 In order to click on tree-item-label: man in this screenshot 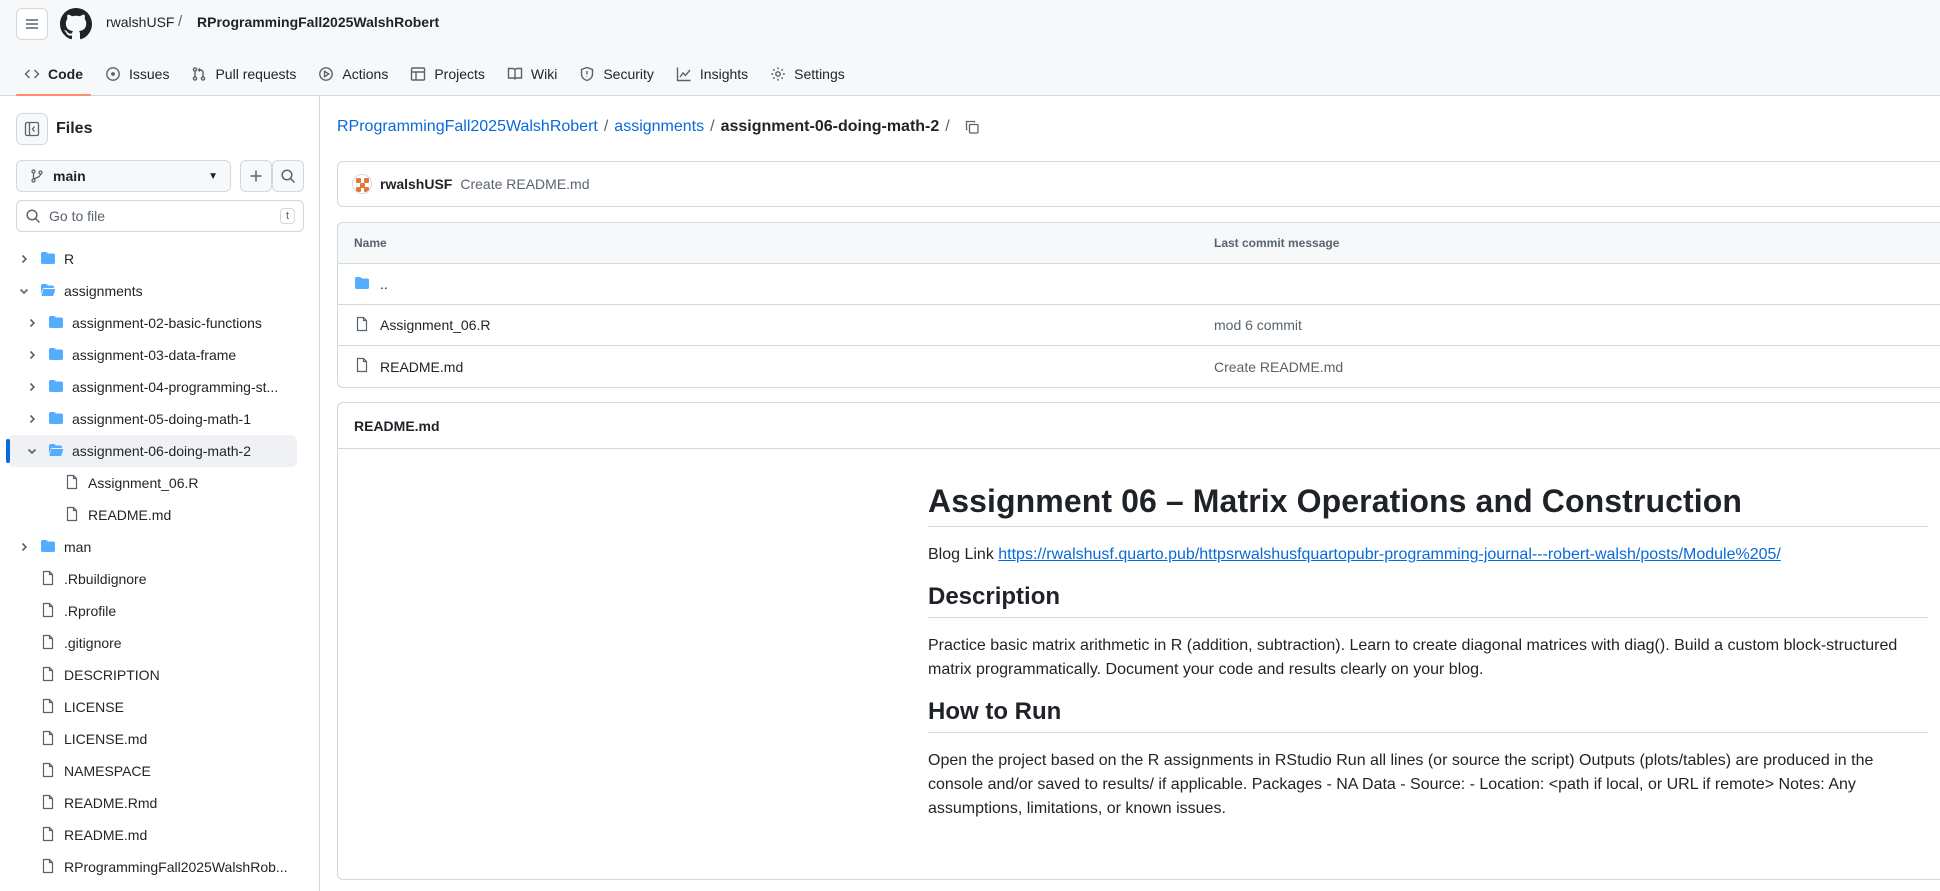, I will do `click(78, 547)`.